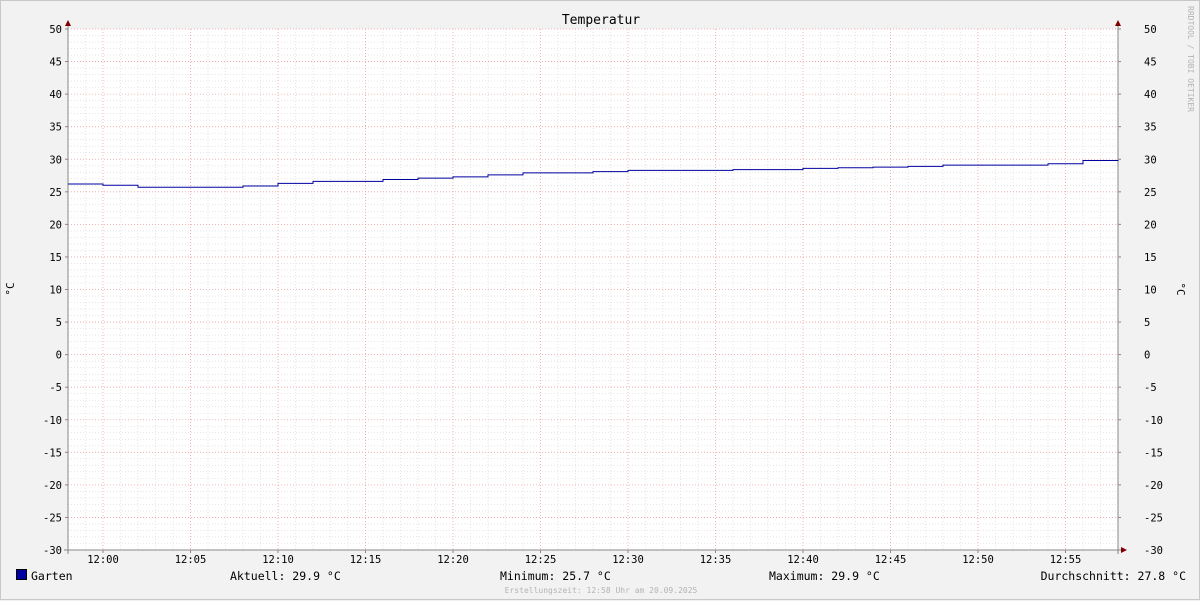  Describe the element at coordinates (10, 288) in the screenshot. I see `y-axis-label-left: °C` at that location.